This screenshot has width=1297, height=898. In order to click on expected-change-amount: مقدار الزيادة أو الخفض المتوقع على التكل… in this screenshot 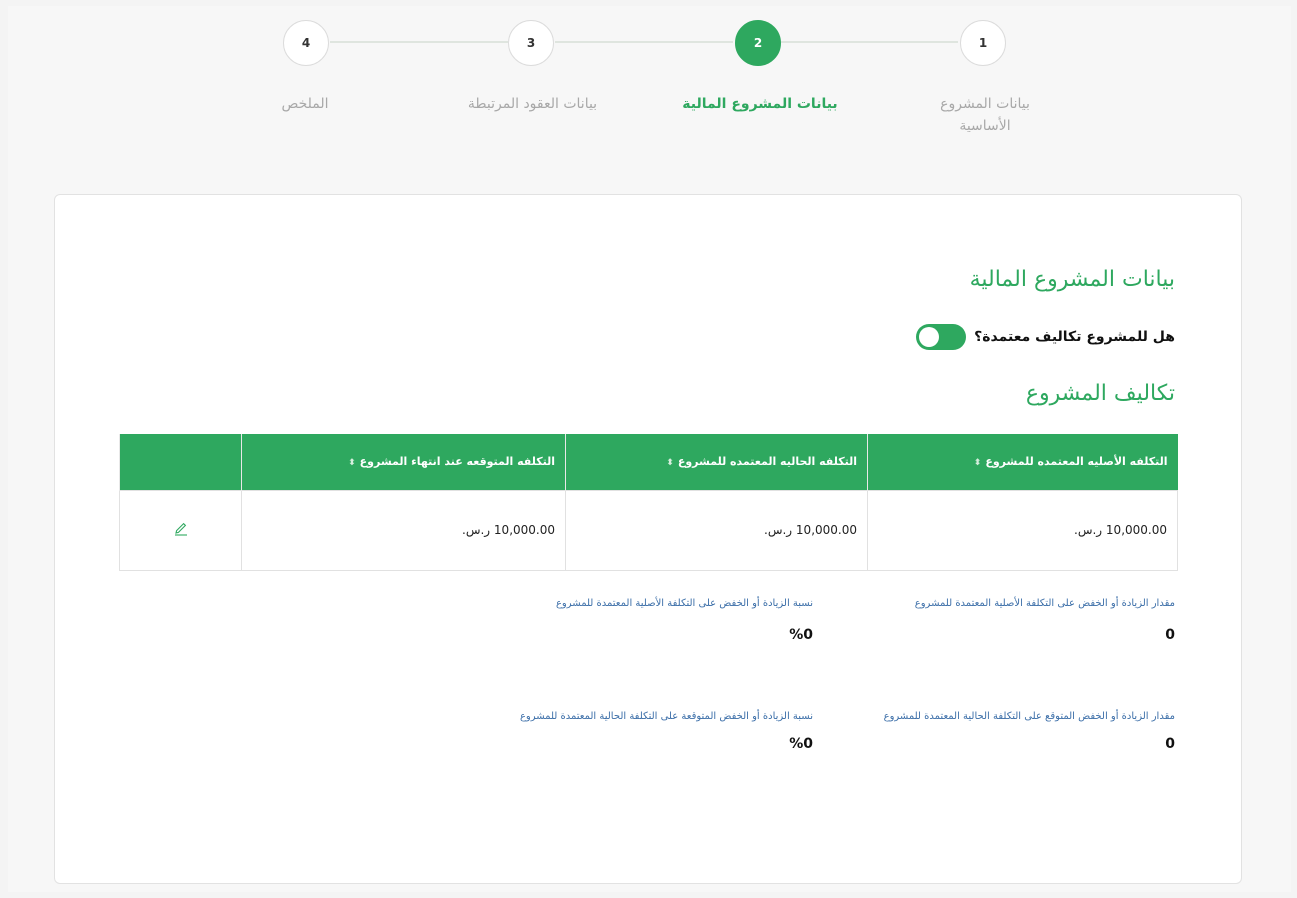, I will do `click(1020, 729)`.